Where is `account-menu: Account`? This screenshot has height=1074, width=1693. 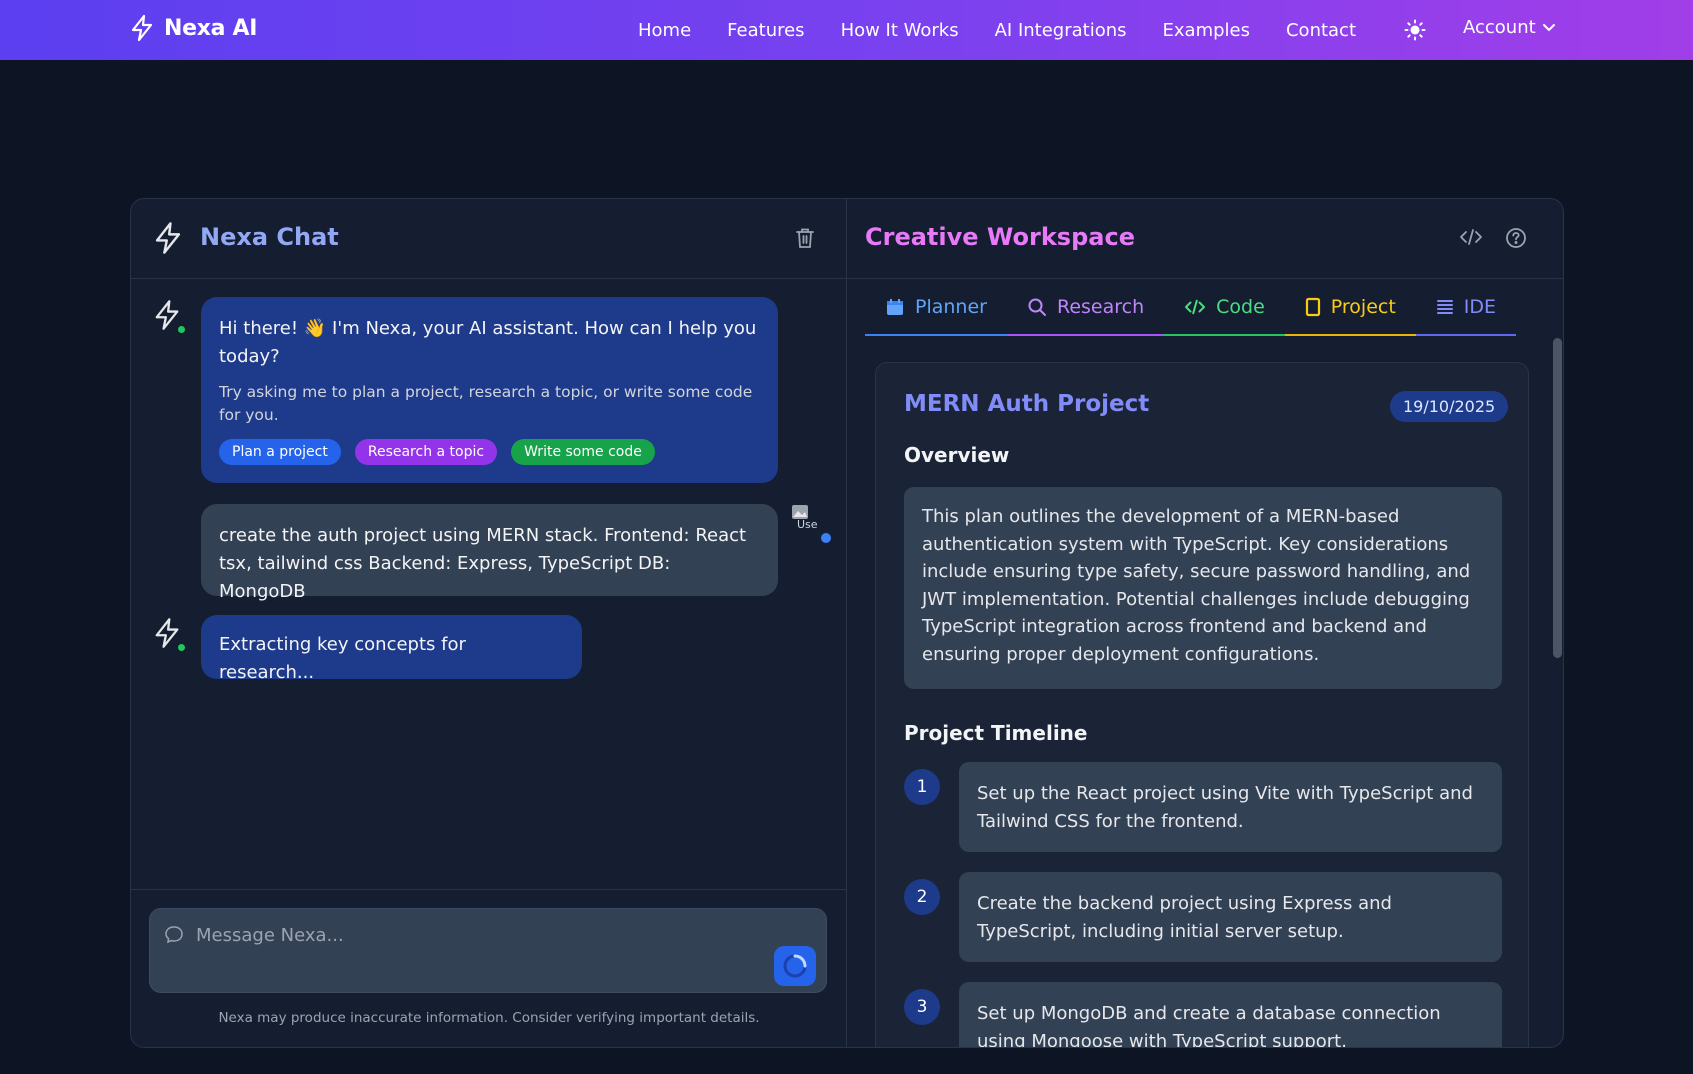
account-menu: Account is located at coordinates (1509, 27).